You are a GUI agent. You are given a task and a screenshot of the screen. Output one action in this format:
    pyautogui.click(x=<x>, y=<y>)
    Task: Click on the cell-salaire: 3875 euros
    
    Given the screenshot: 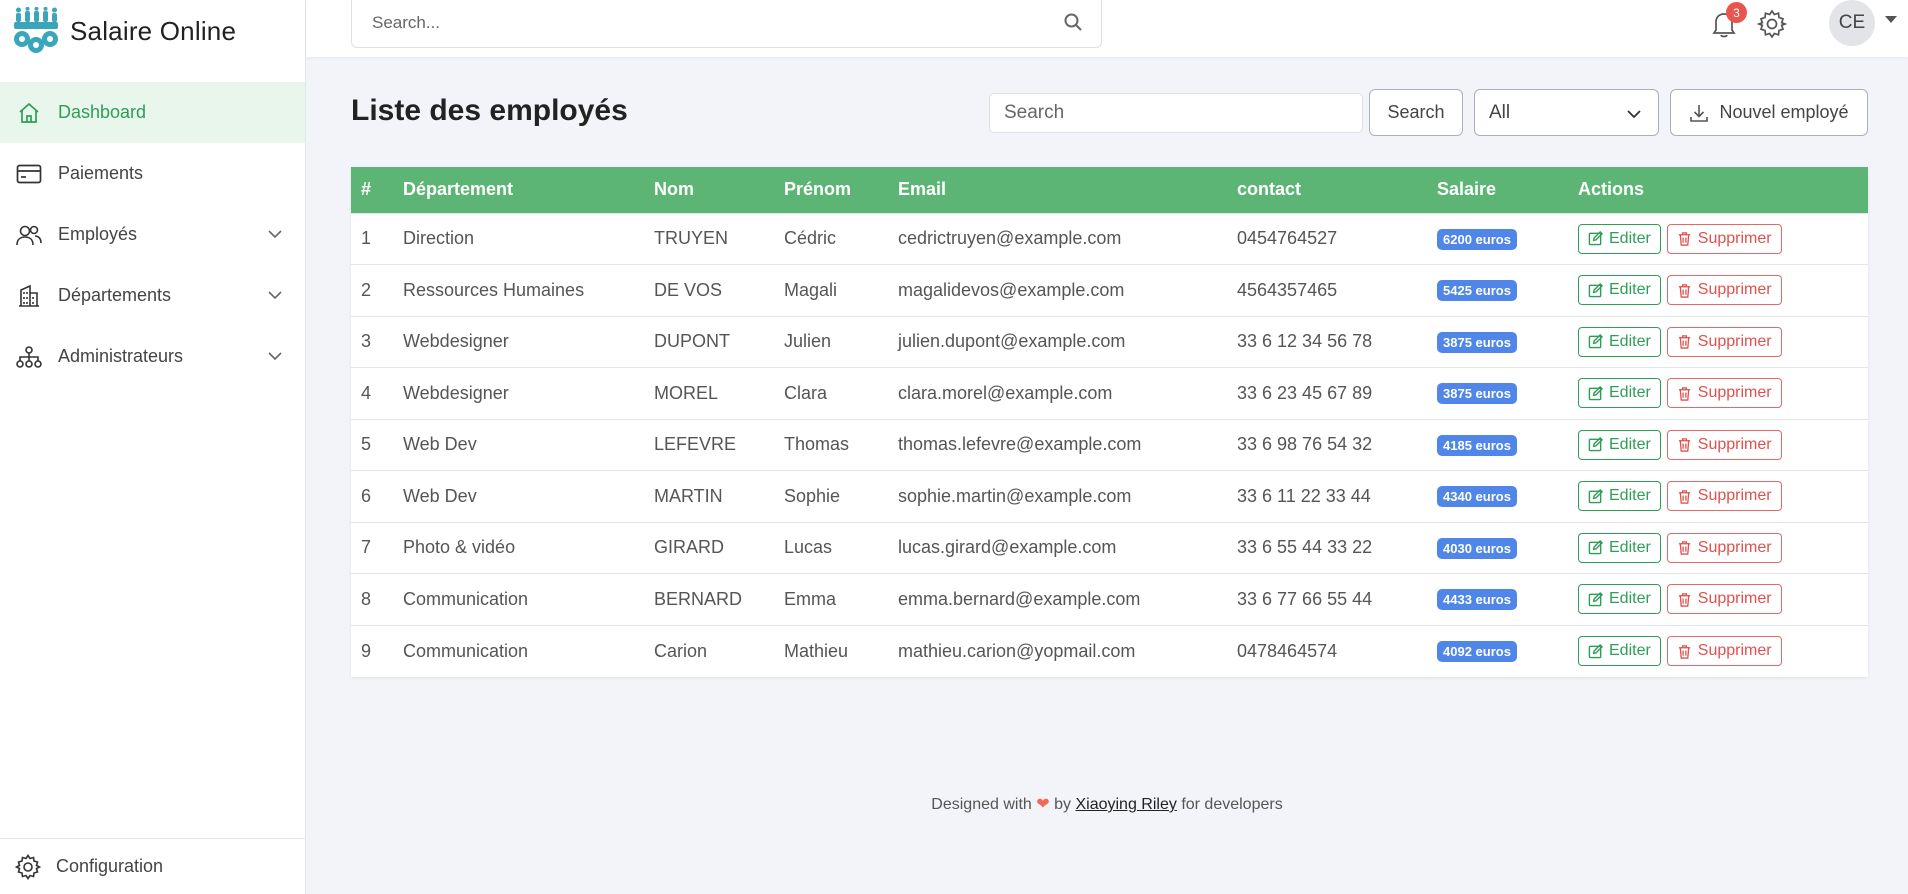 What is the action you would take?
    pyautogui.click(x=1497, y=394)
    